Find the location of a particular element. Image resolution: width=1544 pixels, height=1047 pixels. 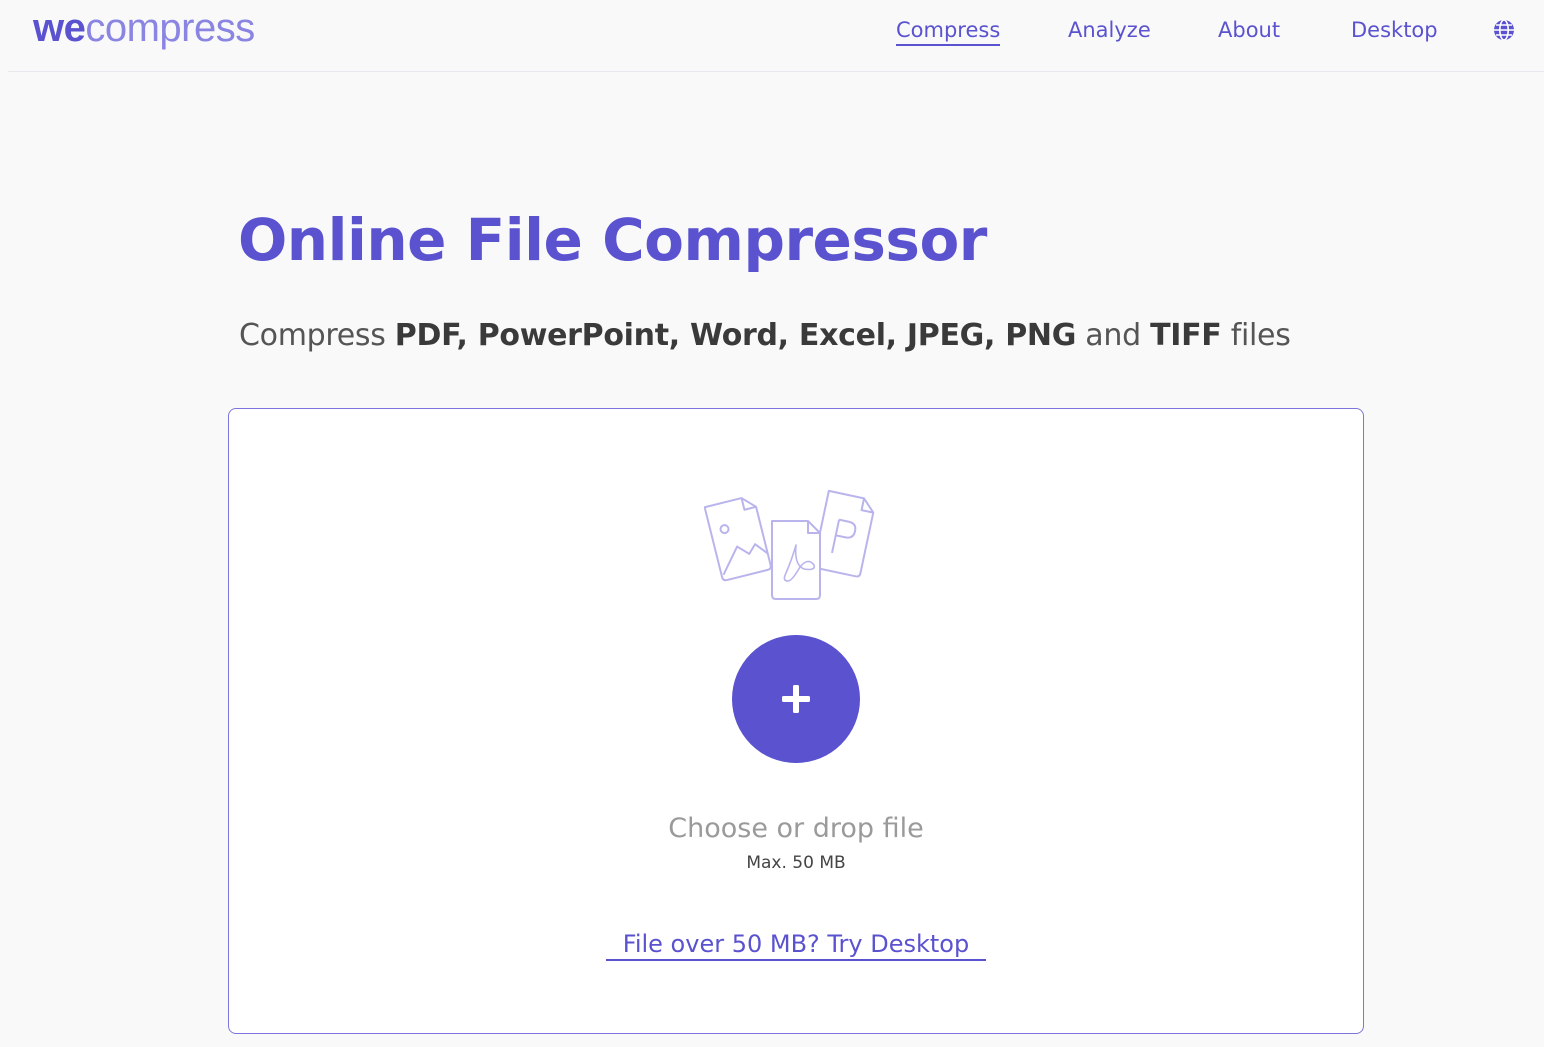

nav-compress: Compress is located at coordinates (948, 31).